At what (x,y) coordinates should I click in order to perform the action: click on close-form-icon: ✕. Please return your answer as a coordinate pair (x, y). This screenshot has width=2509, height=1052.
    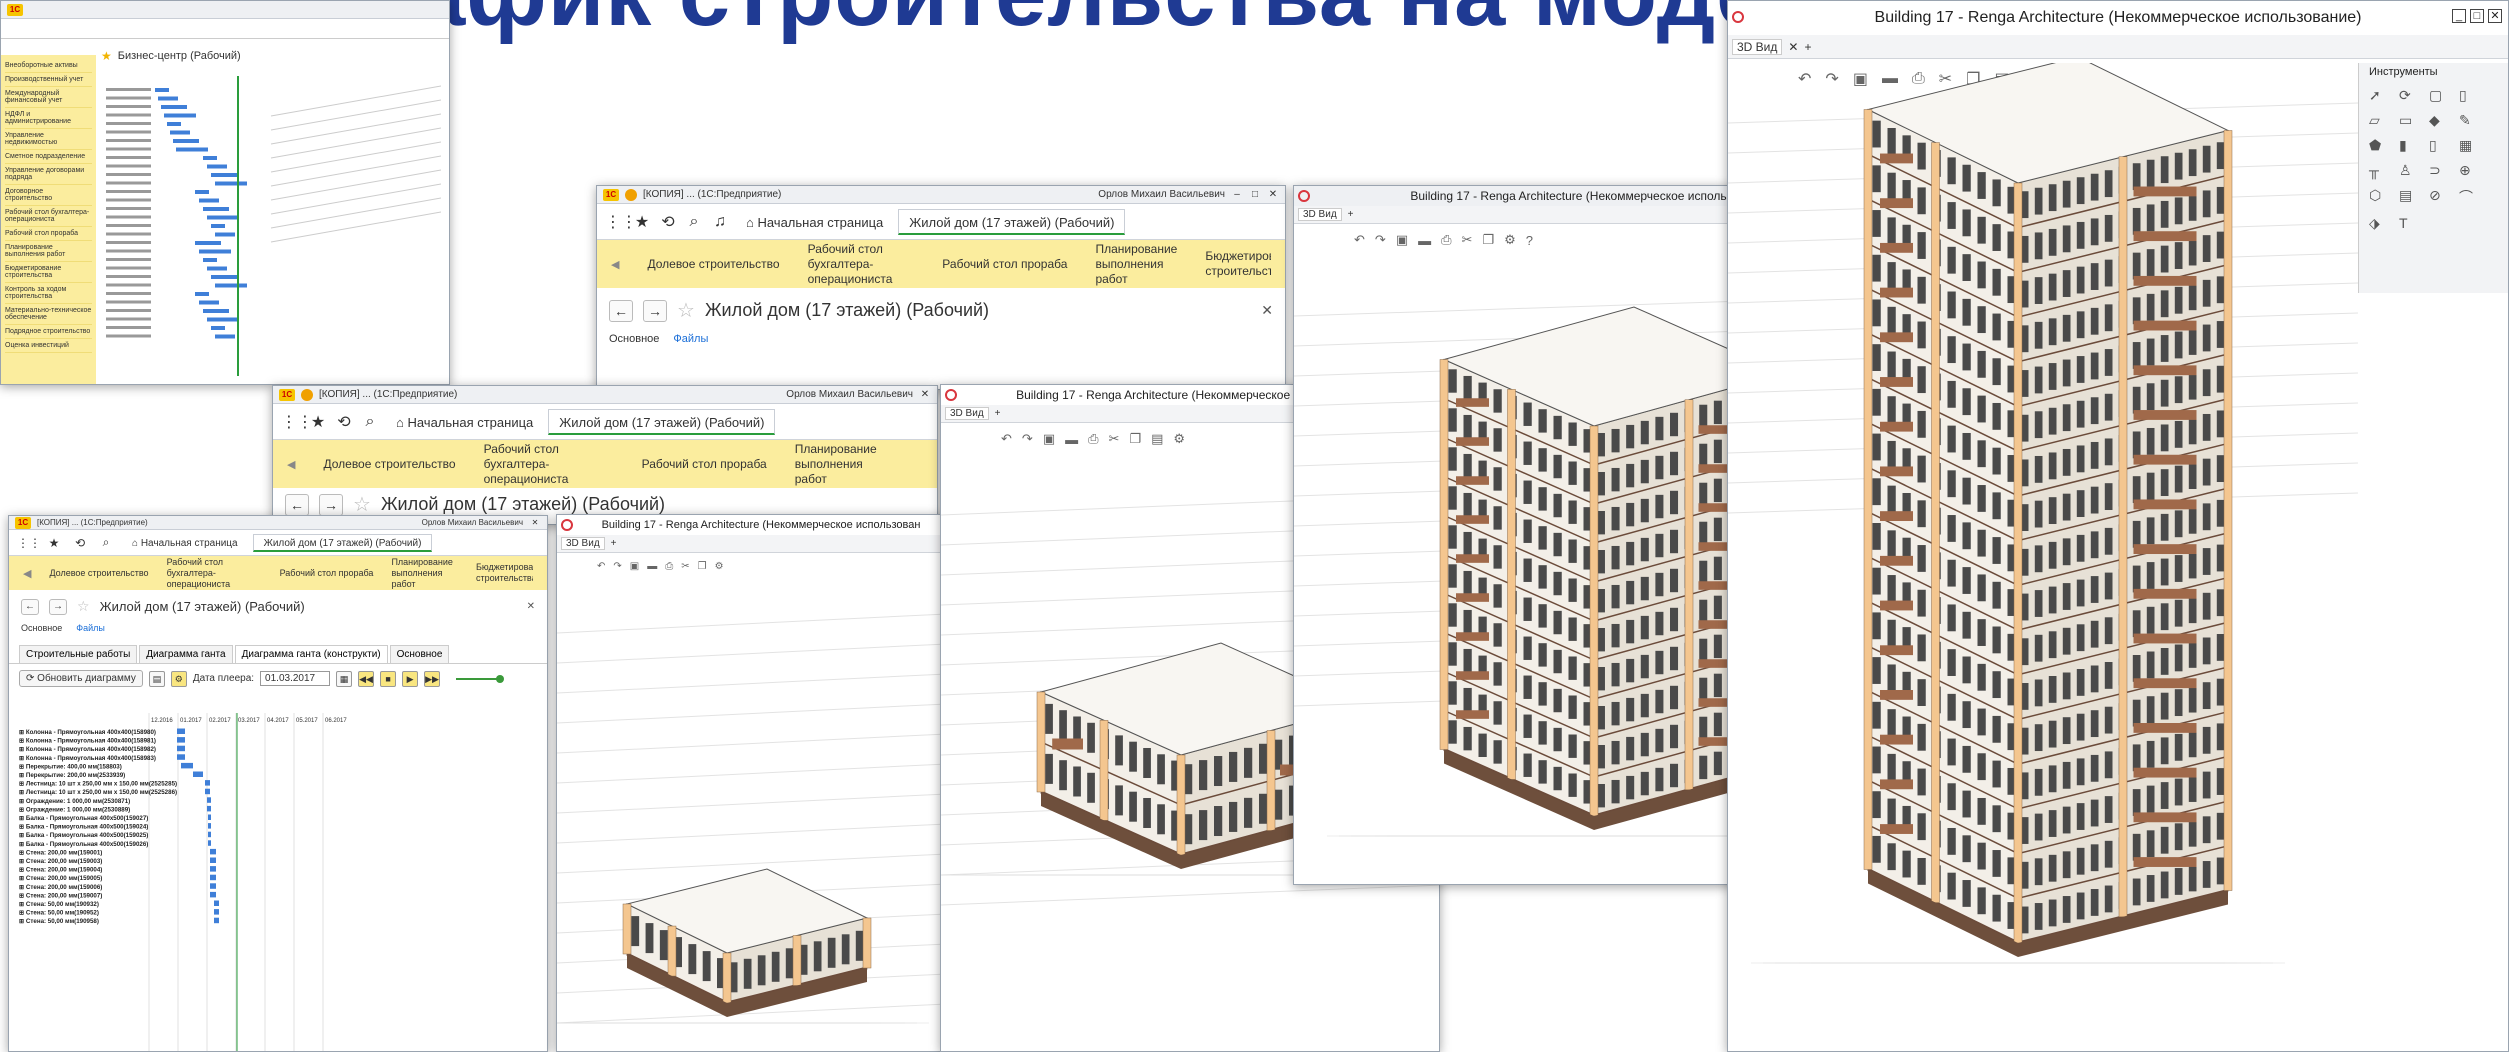
    Looking at the image, I should click on (1267, 310).